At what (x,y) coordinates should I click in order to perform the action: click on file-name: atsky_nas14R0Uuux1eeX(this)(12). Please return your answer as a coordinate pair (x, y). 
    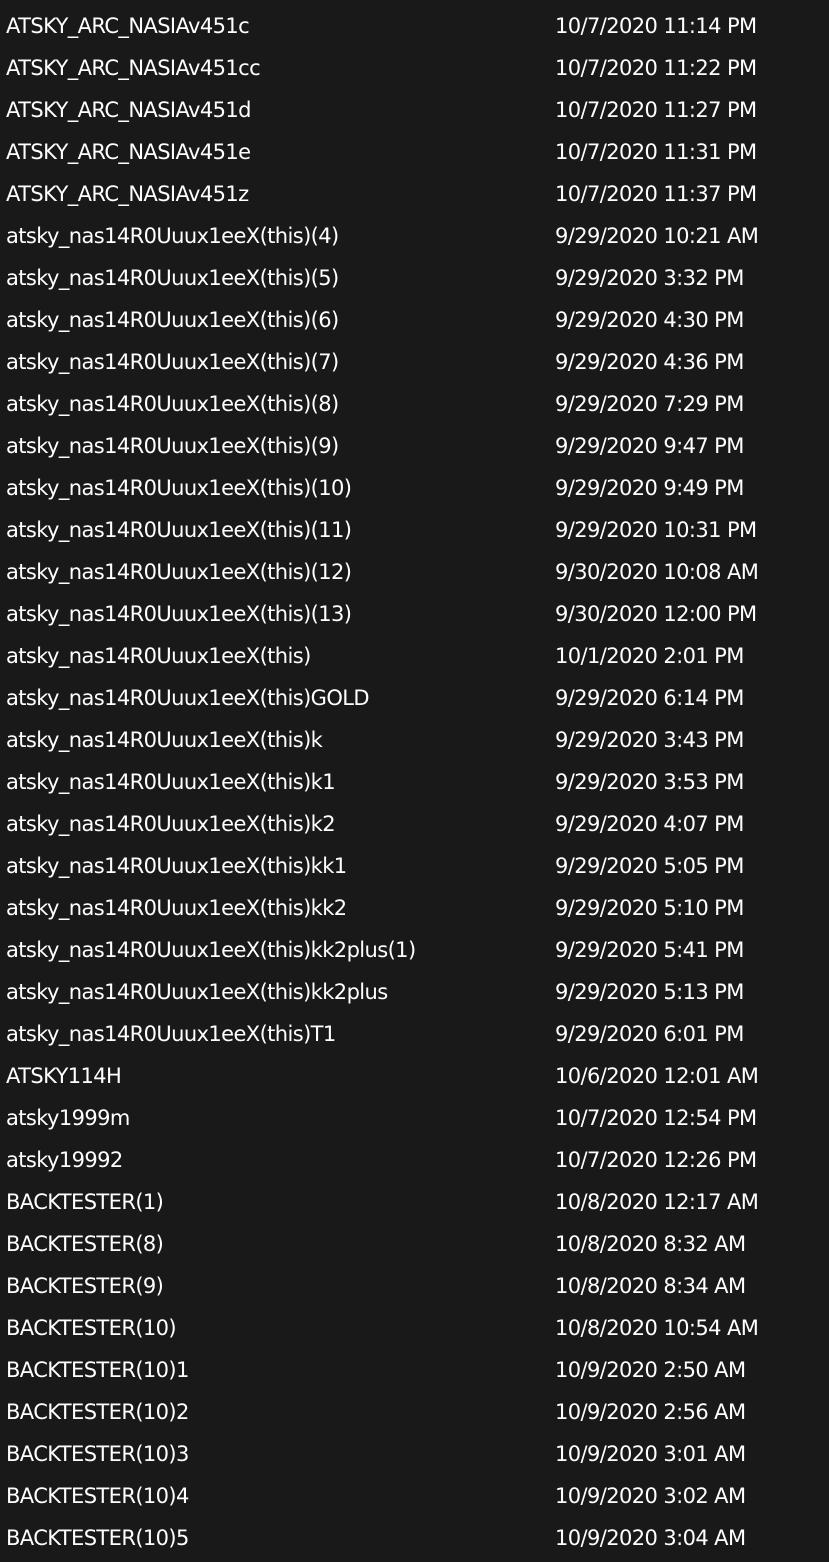
    Looking at the image, I should click on (179, 572).